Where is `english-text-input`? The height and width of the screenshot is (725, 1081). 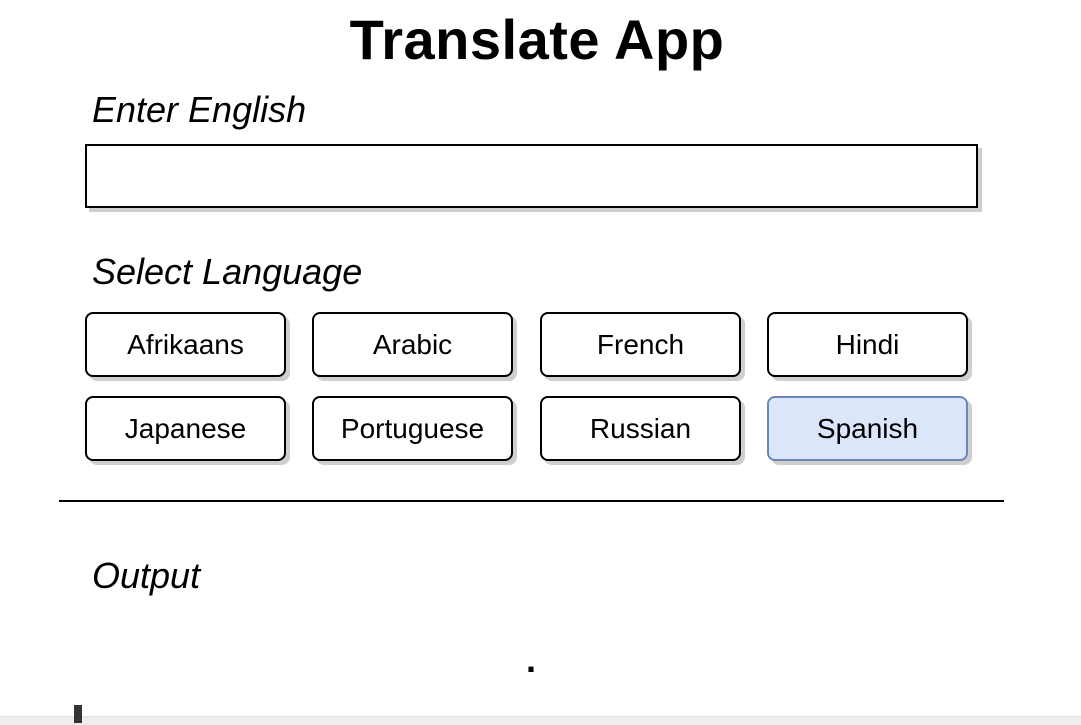
english-text-input is located at coordinates (531, 176).